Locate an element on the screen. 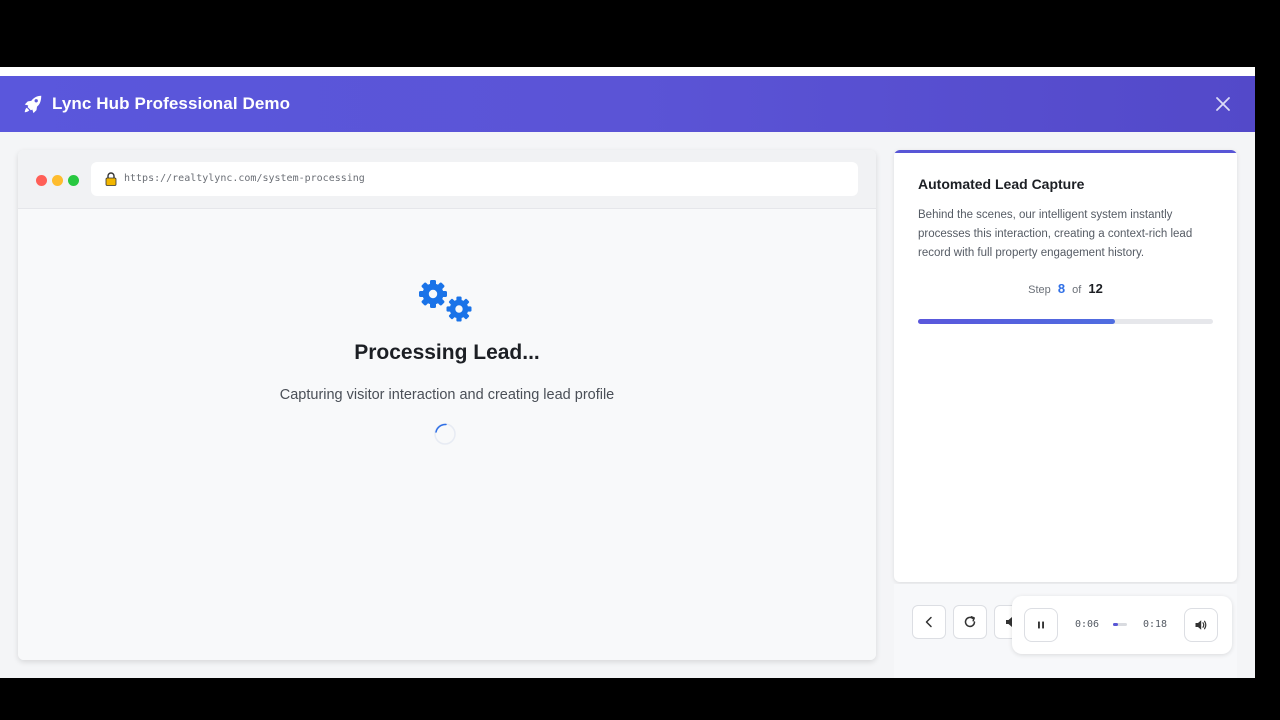  refresh-icon is located at coordinates (970, 622).